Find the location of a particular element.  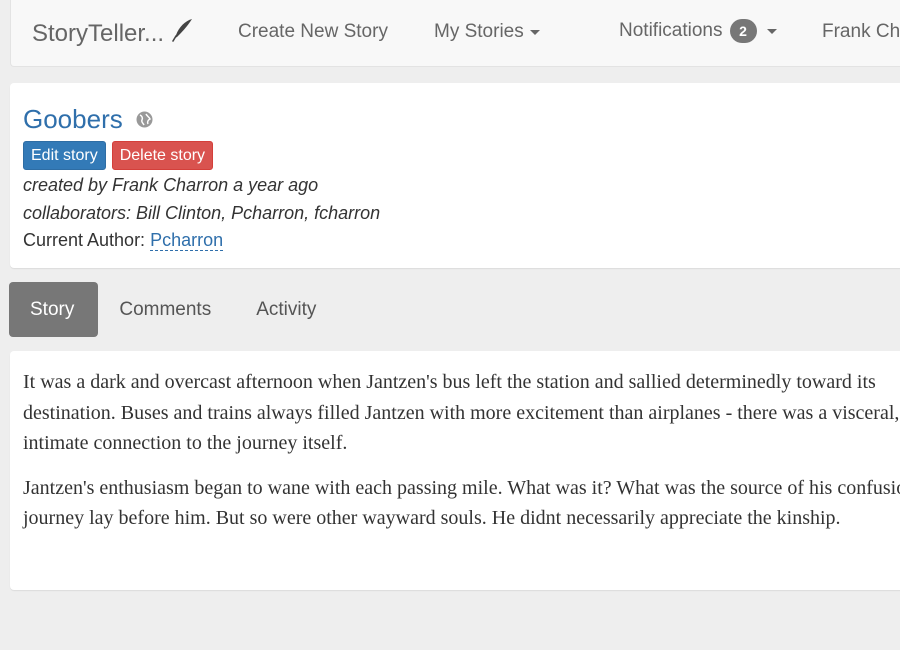

story-title-row: Goobers is located at coordinates (88, 119).